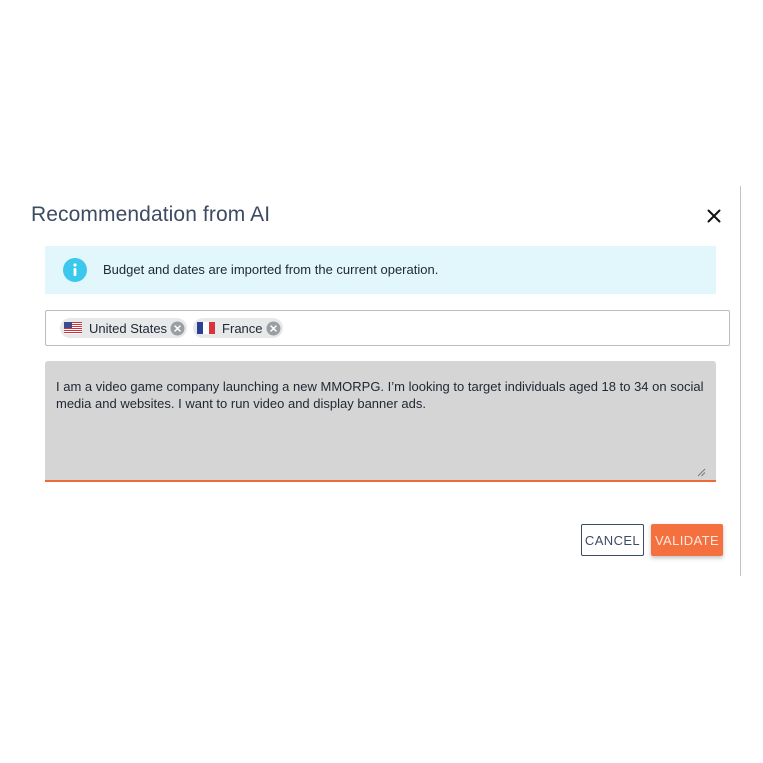 This screenshot has width=763, height=763. What do you see at coordinates (387, 328) in the screenshot?
I see `countries-select: United States France` at bounding box center [387, 328].